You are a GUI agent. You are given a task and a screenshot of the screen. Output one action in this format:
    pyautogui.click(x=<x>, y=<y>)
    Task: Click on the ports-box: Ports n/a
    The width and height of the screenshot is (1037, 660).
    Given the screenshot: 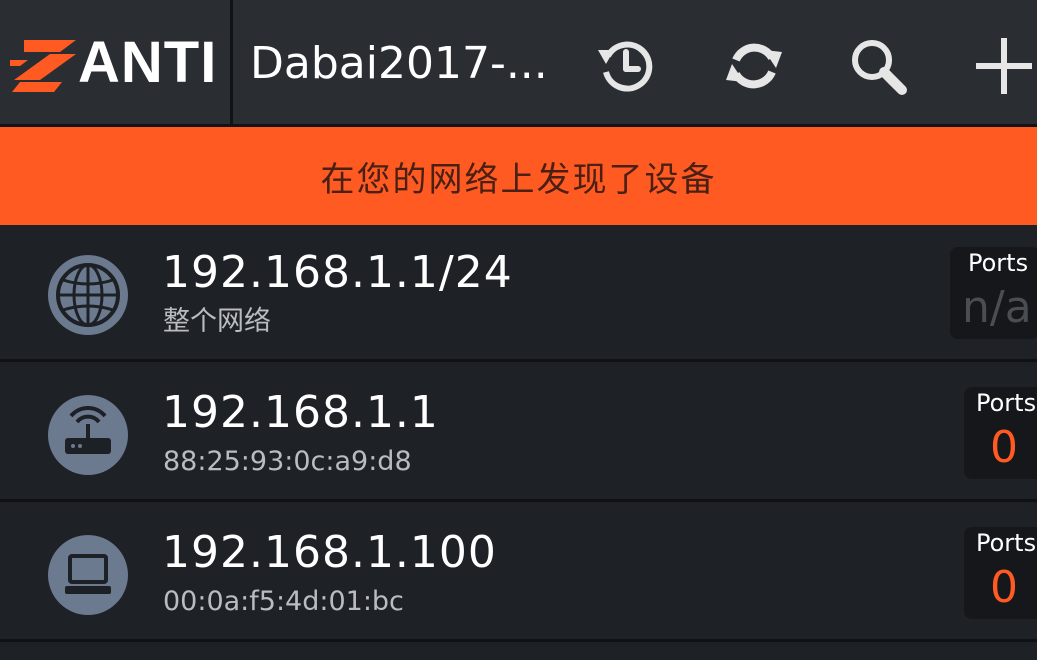 What is the action you would take?
    pyautogui.click(x=993, y=293)
    